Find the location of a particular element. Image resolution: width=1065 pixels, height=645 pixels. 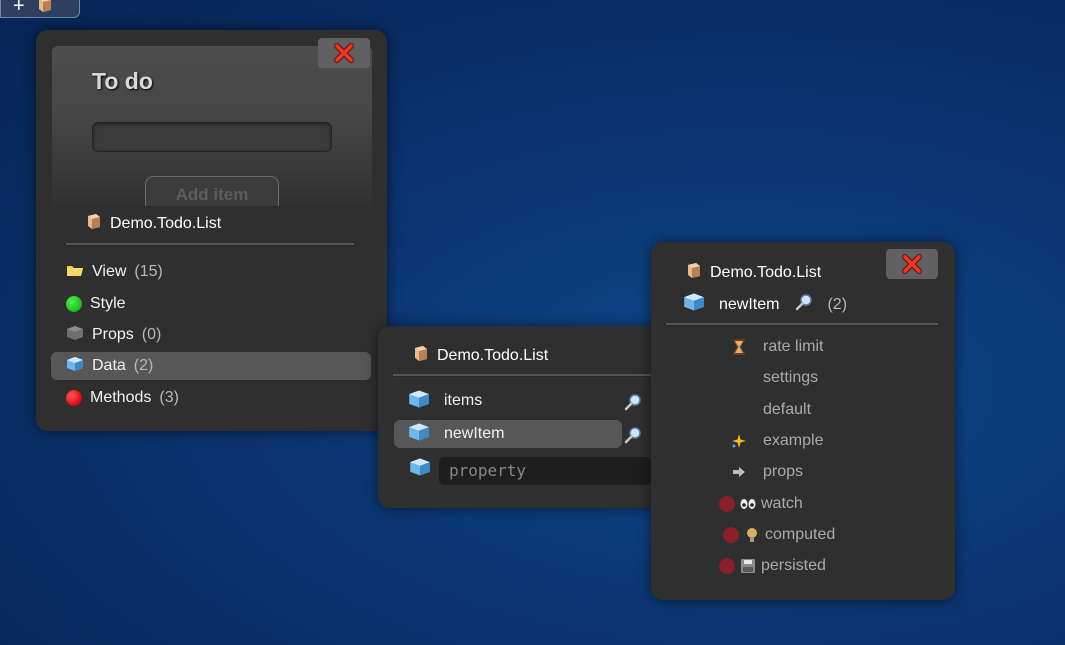

sidebar-item-view: View (15) is located at coordinates (114, 272).